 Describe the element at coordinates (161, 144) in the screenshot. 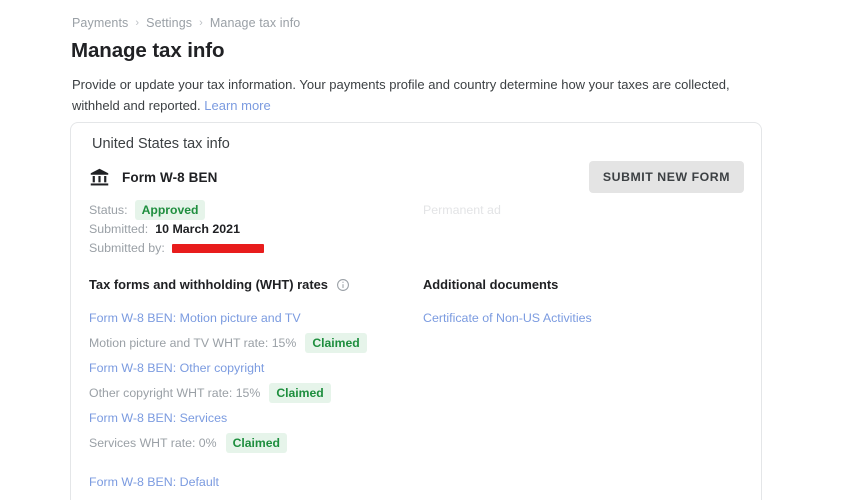

I see `card-title: United States tax info` at that location.